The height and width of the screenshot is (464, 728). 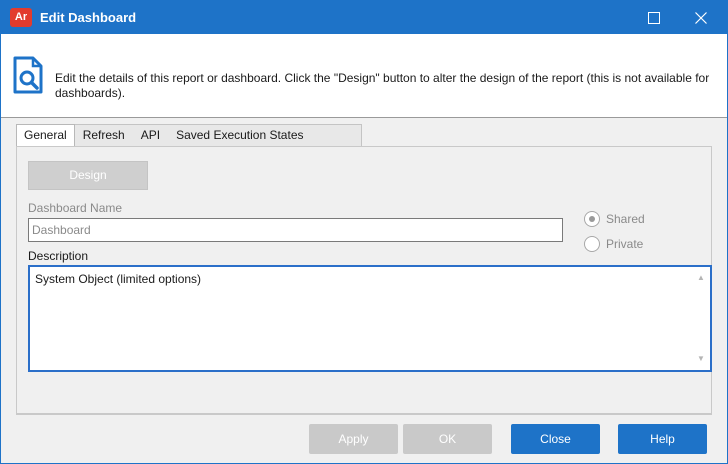 I want to click on tab-refresh: Refresh, so click(x=104, y=135).